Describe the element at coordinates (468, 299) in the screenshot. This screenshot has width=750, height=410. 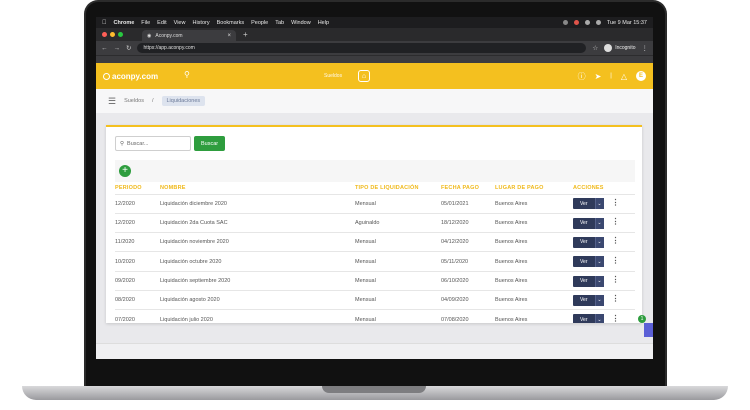
I see `cell-fecha: 04/09/2020` at that location.